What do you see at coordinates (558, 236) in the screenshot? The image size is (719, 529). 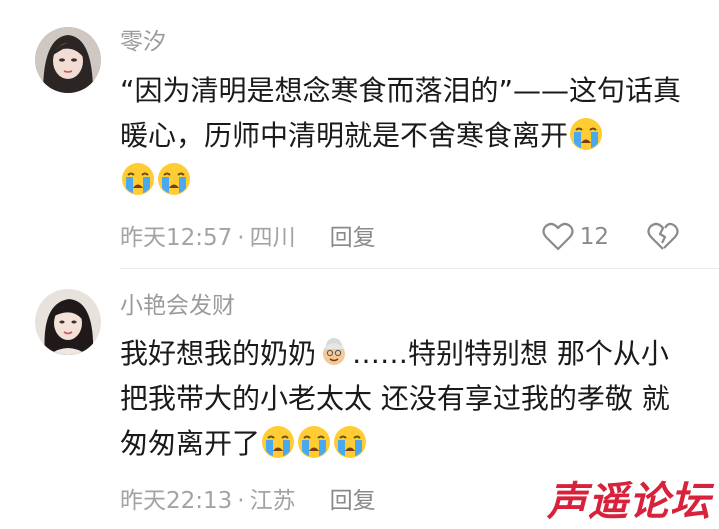 I see `heart-icon` at bounding box center [558, 236].